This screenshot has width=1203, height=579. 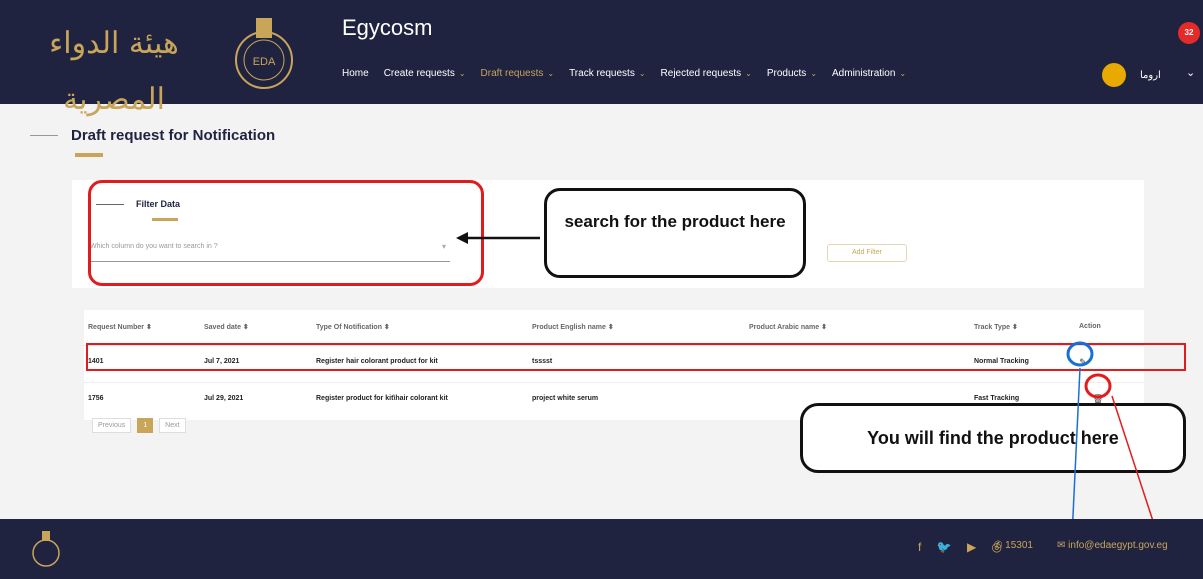 I want to click on column-header-request-number: Request Number ⬍, so click(x=120, y=327).